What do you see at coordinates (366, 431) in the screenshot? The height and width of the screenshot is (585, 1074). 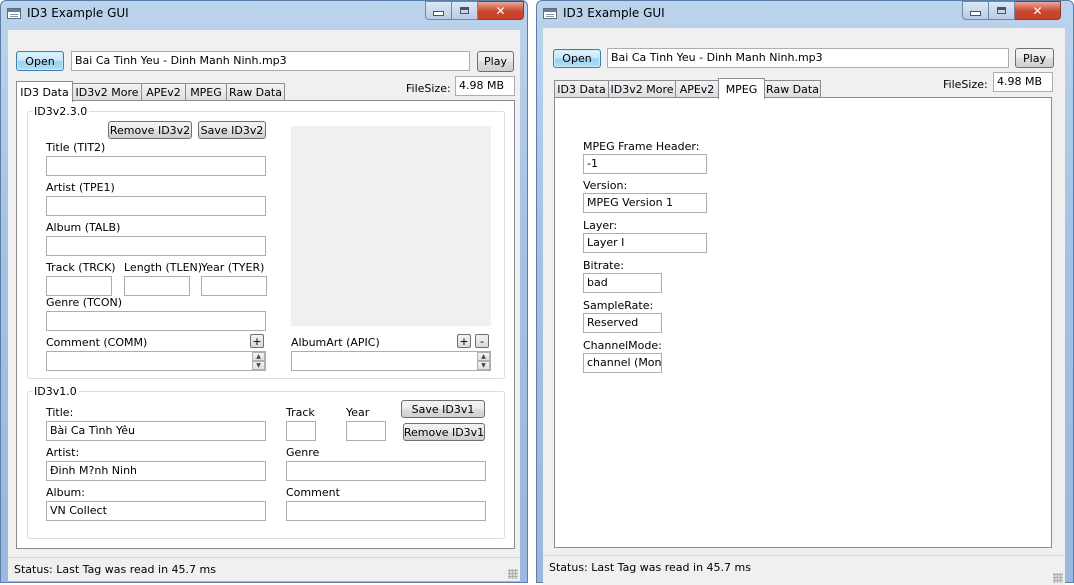 I see `v1-year-field` at bounding box center [366, 431].